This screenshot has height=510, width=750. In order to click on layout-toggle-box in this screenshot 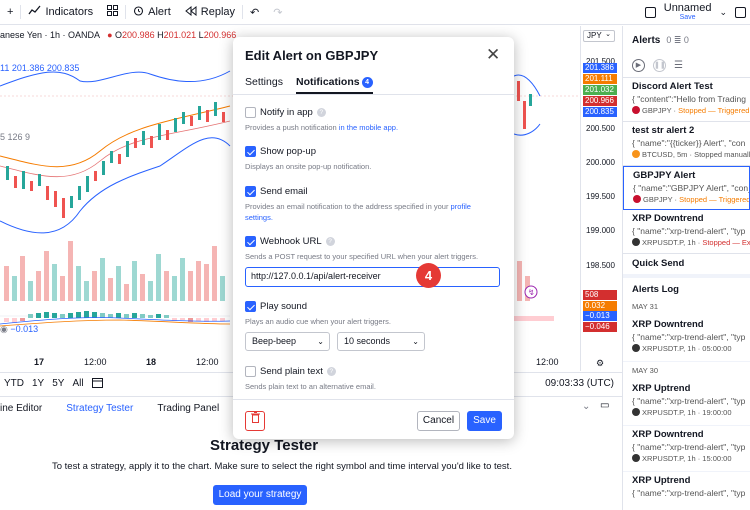, I will do `click(650, 12)`.